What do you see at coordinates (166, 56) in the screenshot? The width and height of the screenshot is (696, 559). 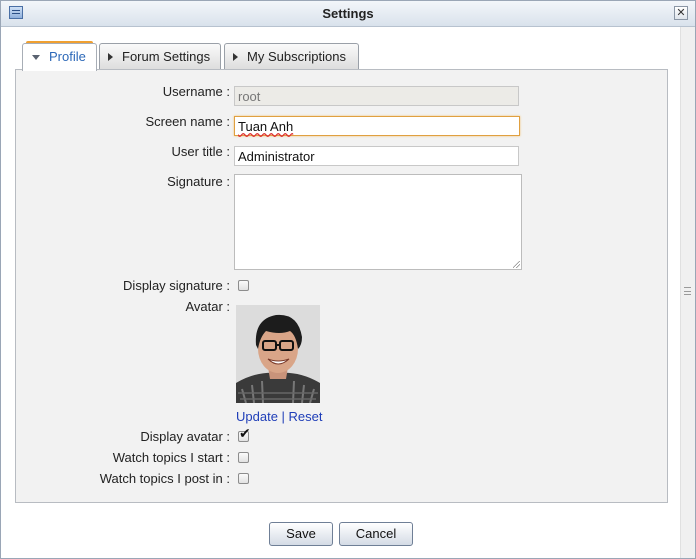 I see `tab-forum-settings-label: Forum Settings` at bounding box center [166, 56].